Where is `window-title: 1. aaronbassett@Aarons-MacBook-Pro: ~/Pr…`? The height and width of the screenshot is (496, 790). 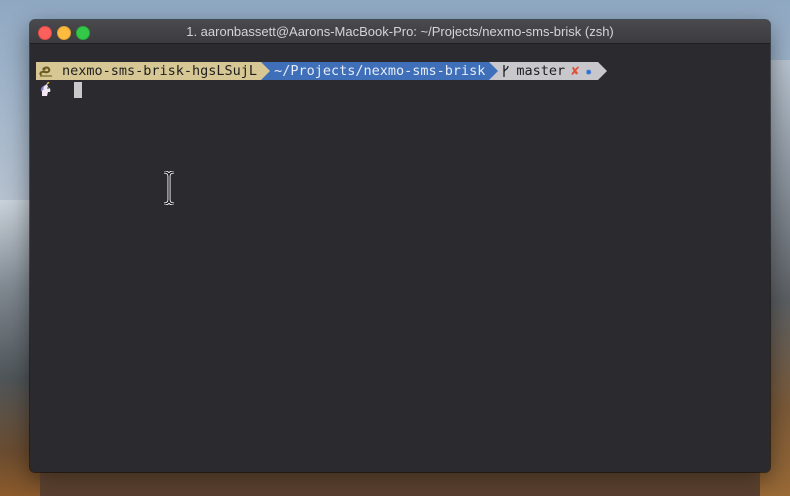
window-title: 1. aaronbassett@Aarons-MacBook-Pro: ~/Pr… is located at coordinates (400, 31).